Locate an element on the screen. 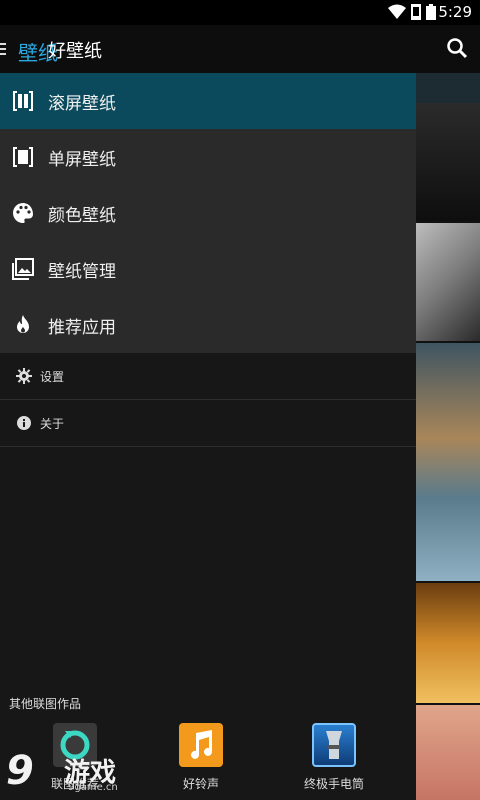 The height and width of the screenshot is (800, 480). drawer-item-label: 推荐应用 is located at coordinates (82, 327).